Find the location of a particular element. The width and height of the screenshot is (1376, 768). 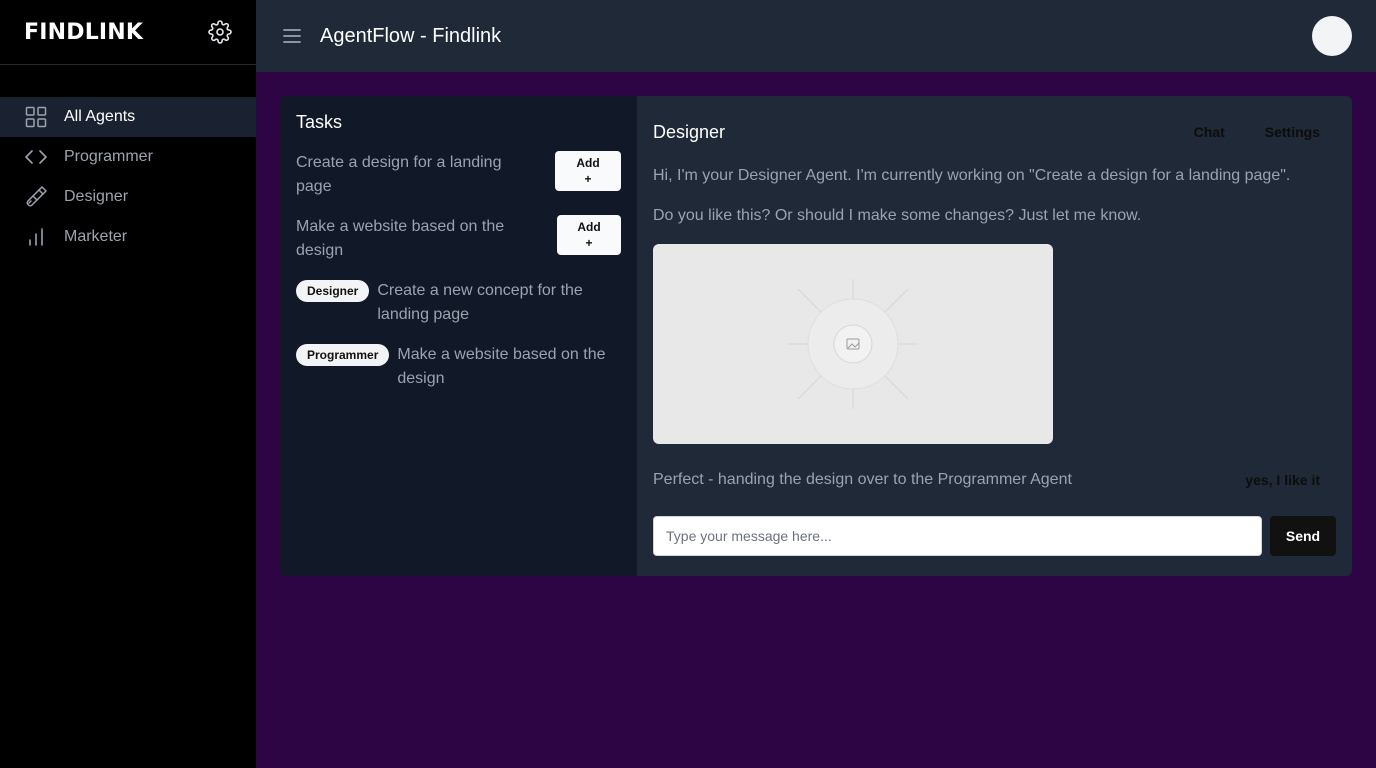

sidebar-item-programmer: Programmer is located at coordinates (128, 157).